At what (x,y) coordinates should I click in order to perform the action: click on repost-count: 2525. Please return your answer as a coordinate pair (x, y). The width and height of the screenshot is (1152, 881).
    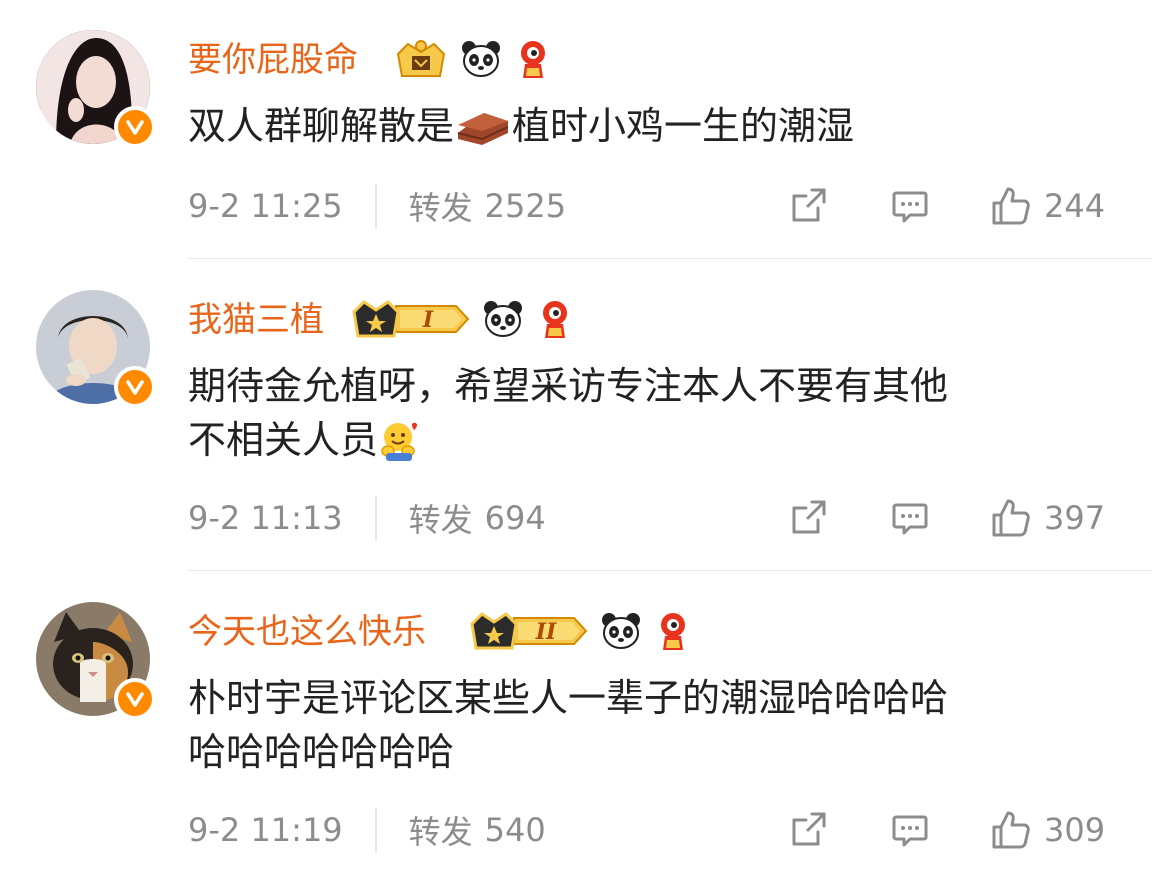
    Looking at the image, I should click on (525, 206).